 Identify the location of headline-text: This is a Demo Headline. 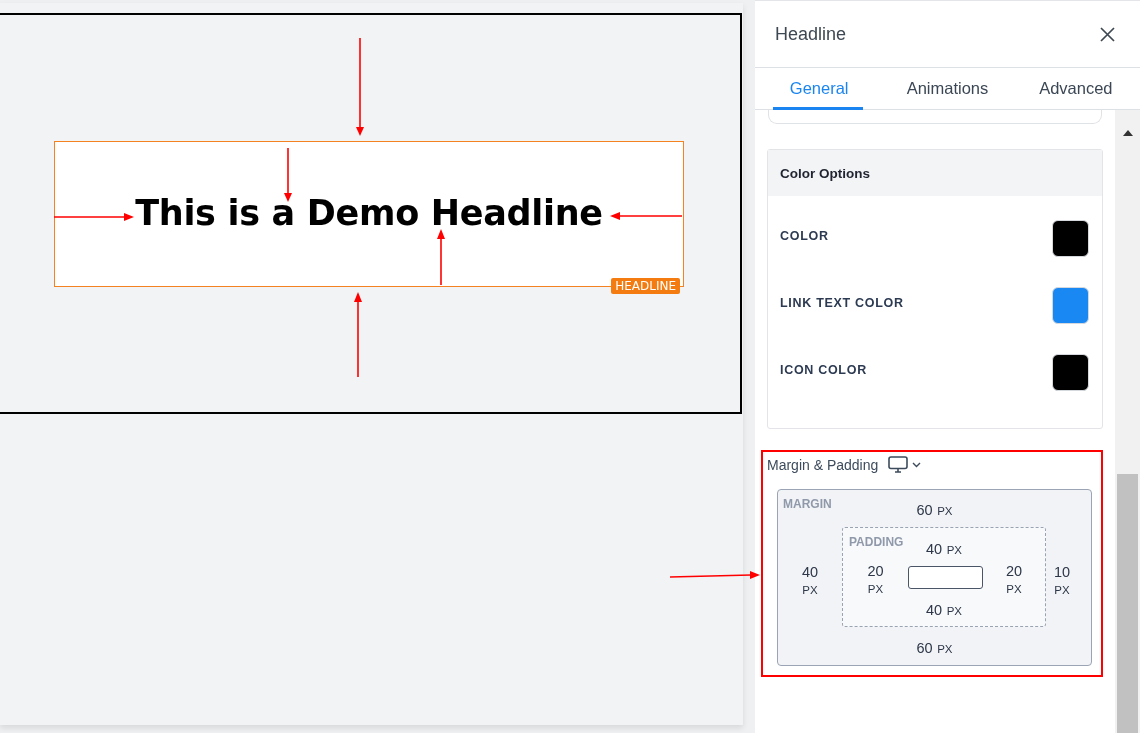
(369, 214).